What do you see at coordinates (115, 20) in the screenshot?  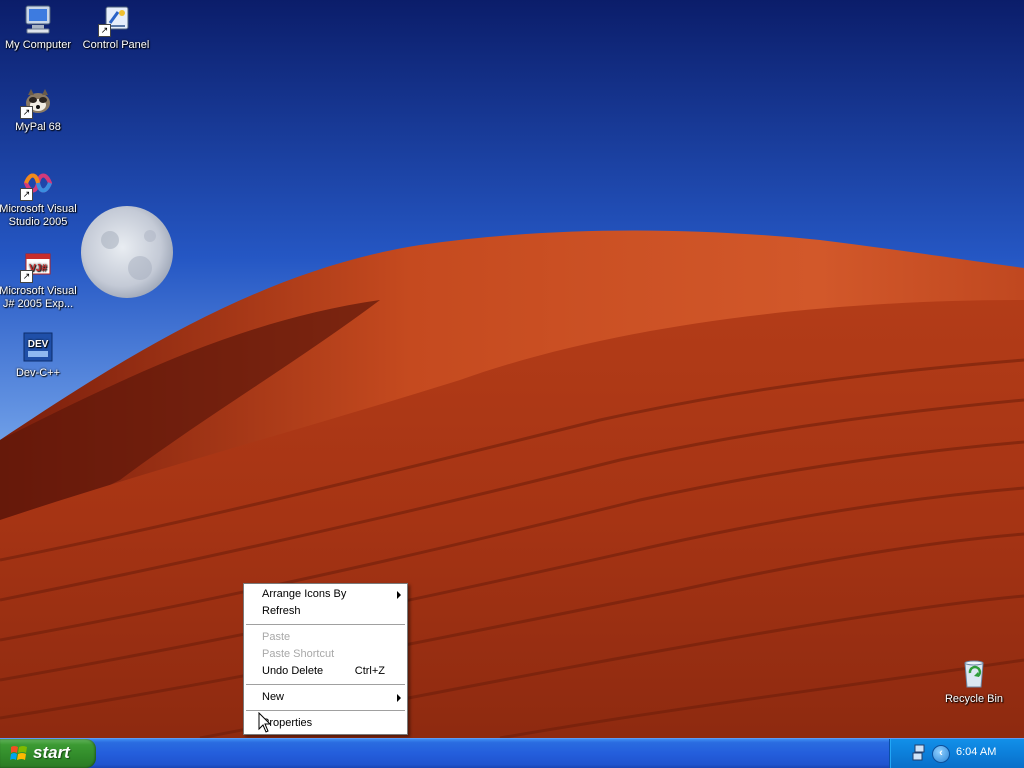 I see `control-panel-icon: ↗` at bounding box center [115, 20].